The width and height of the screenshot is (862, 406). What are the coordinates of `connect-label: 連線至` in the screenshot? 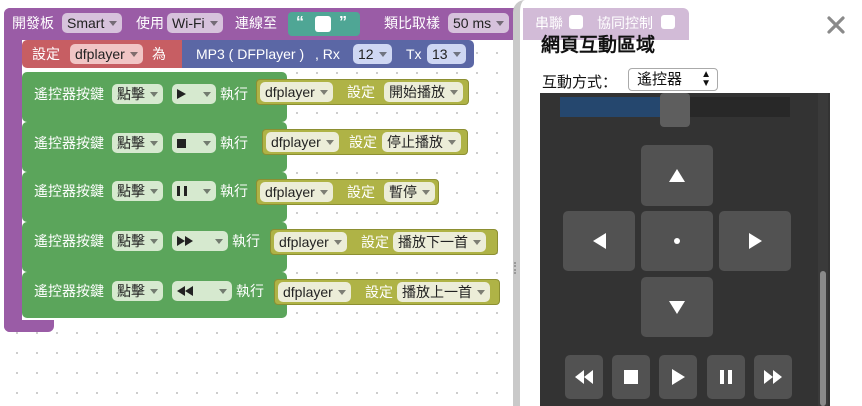 It's located at (256, 23).